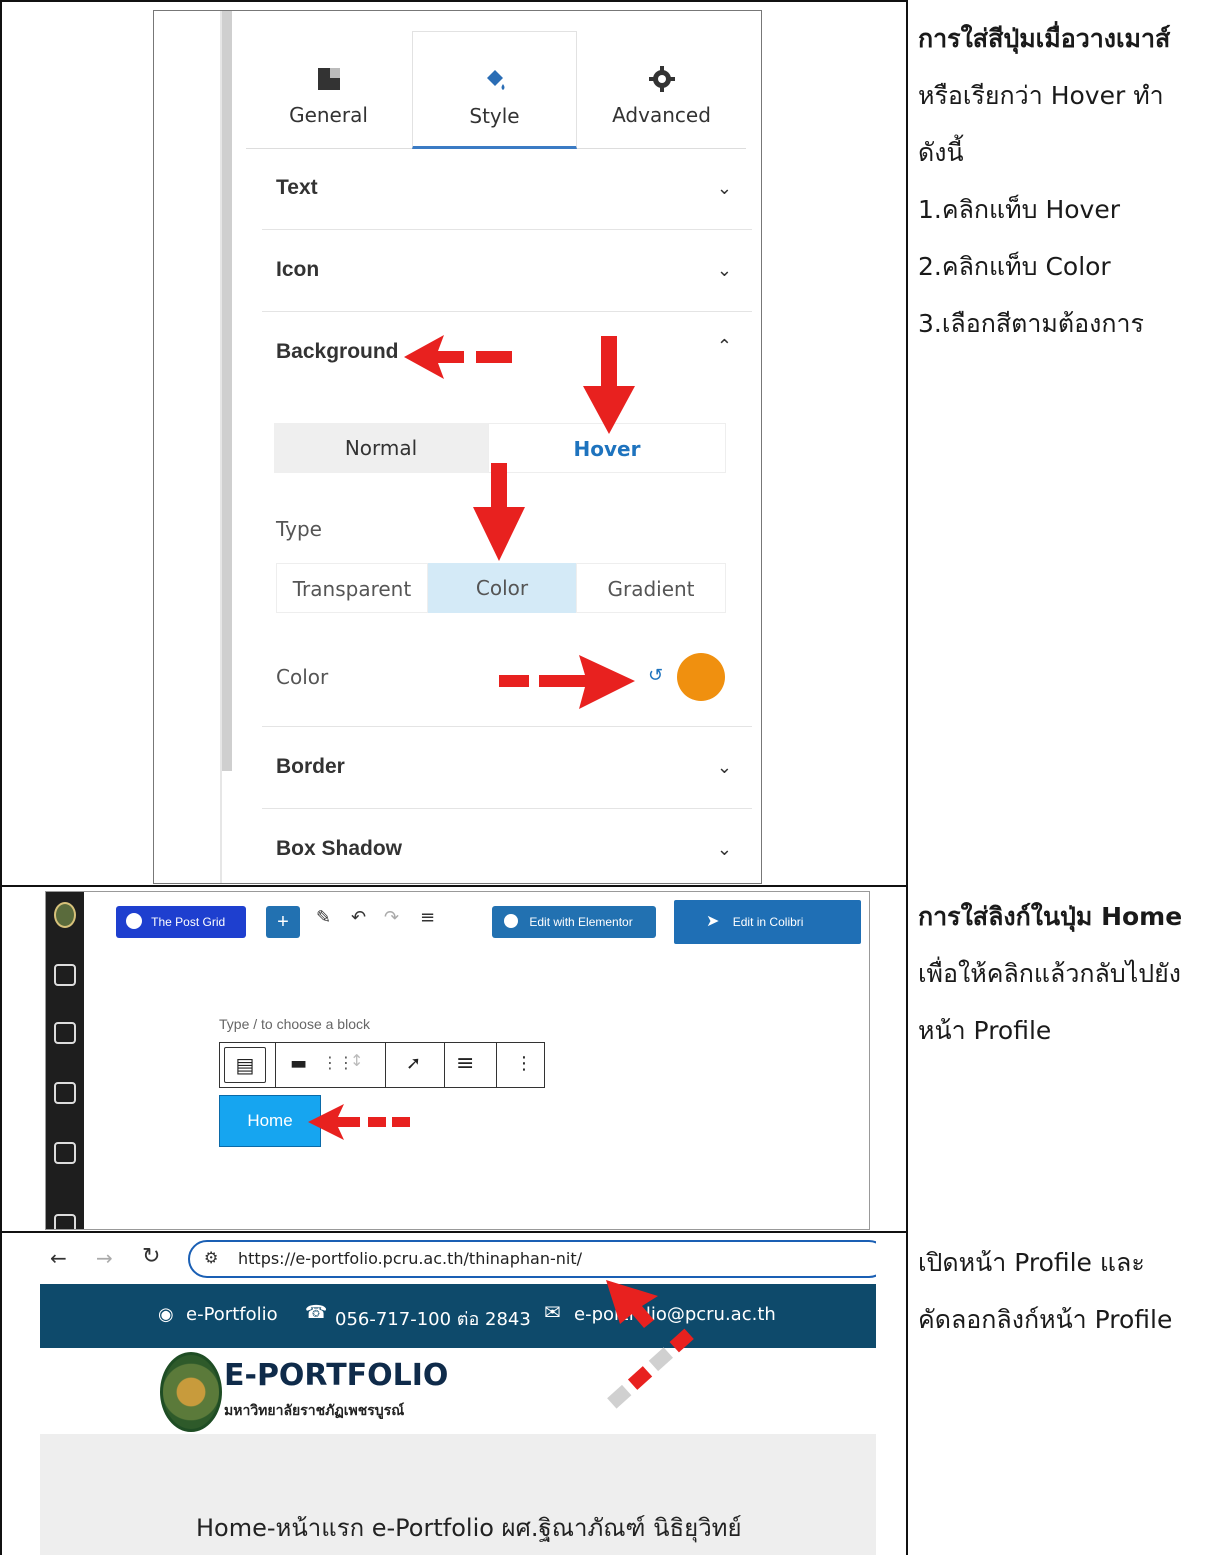 This screenshot has height=1555, width=1221. I want to click on state-tab-hover-label: Hover, so click(607, 449).